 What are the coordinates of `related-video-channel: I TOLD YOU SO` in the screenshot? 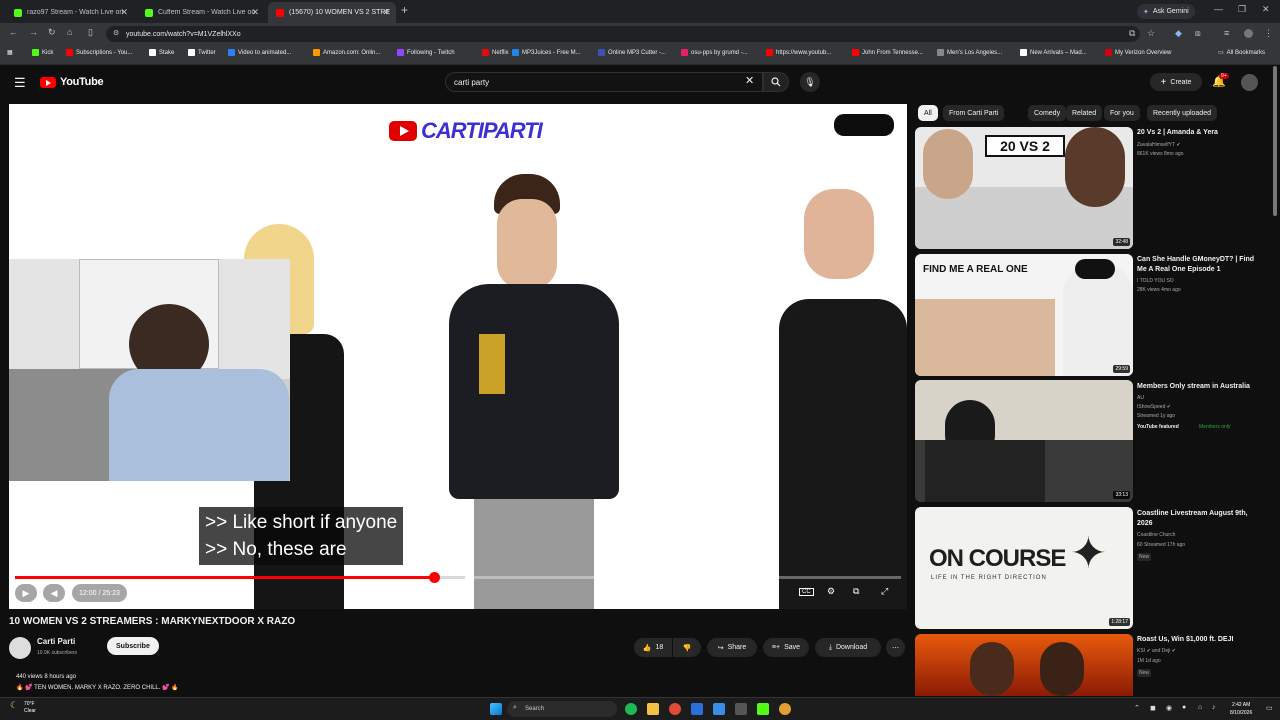 It's located at (1155, 281).